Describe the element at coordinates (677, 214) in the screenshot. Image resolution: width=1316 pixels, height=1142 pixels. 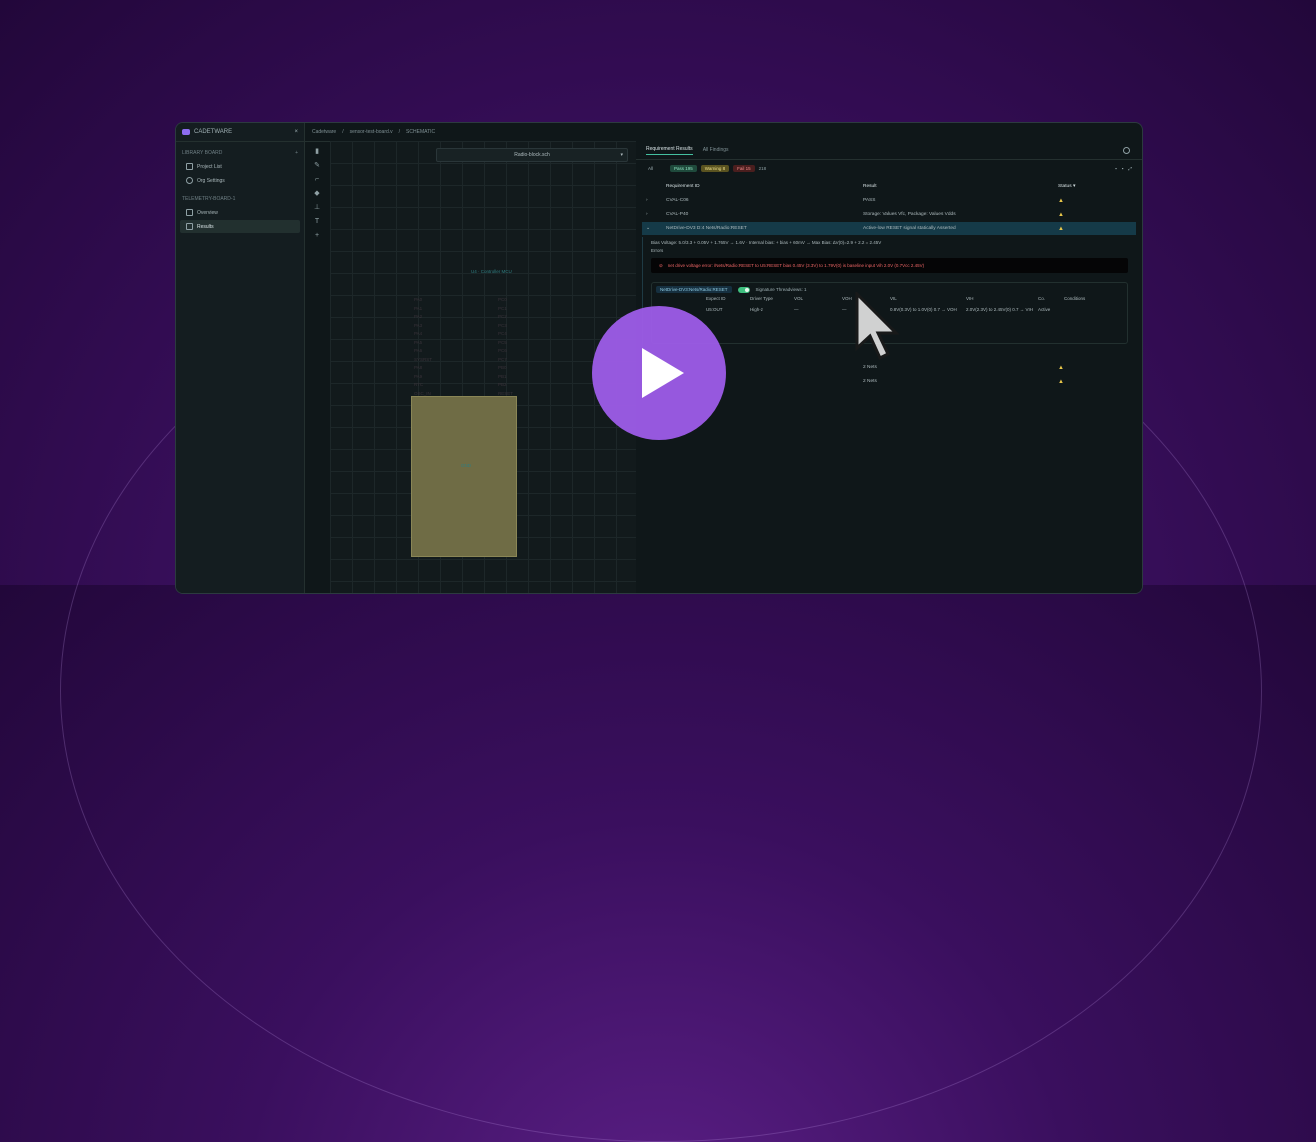
I see `requirement-id: CVAL-P40` at that location.